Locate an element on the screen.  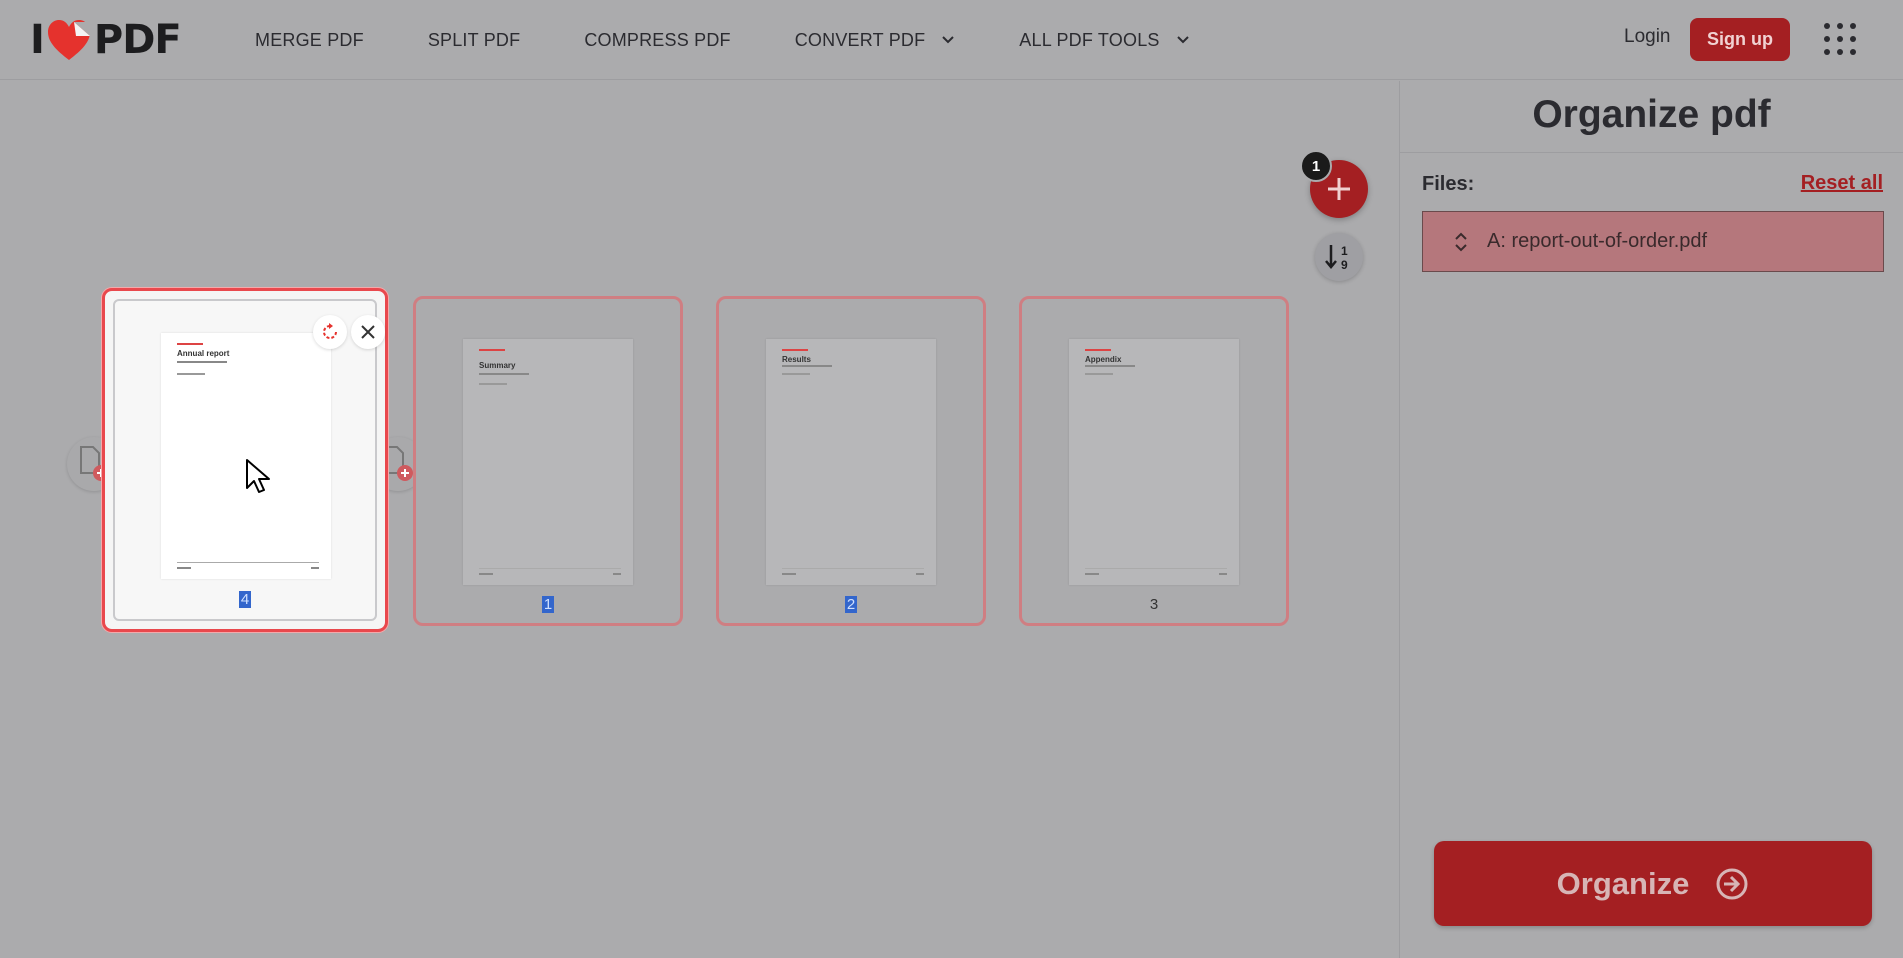
reset-all-link: Reset all is located at coordinates (1842, 183).